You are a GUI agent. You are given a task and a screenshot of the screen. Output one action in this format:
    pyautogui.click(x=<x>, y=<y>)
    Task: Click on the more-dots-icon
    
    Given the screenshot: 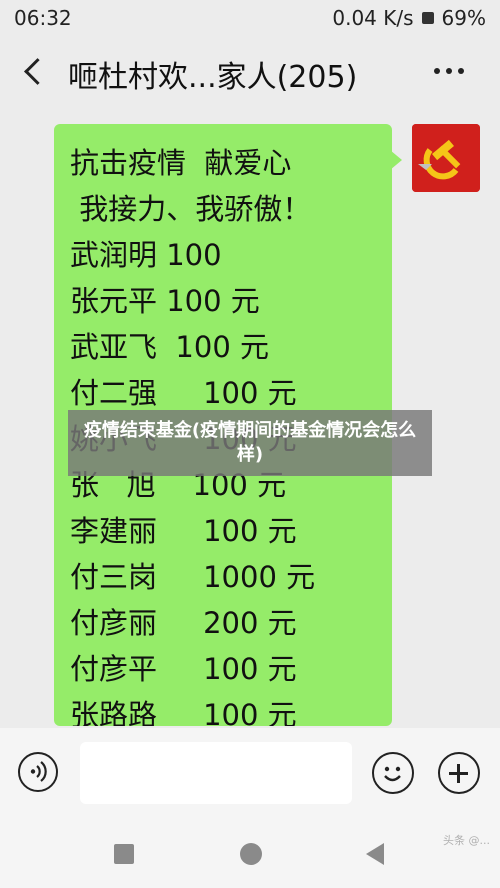 What is the action you would take?
    pyautogui.click(x=449, y=71)
    